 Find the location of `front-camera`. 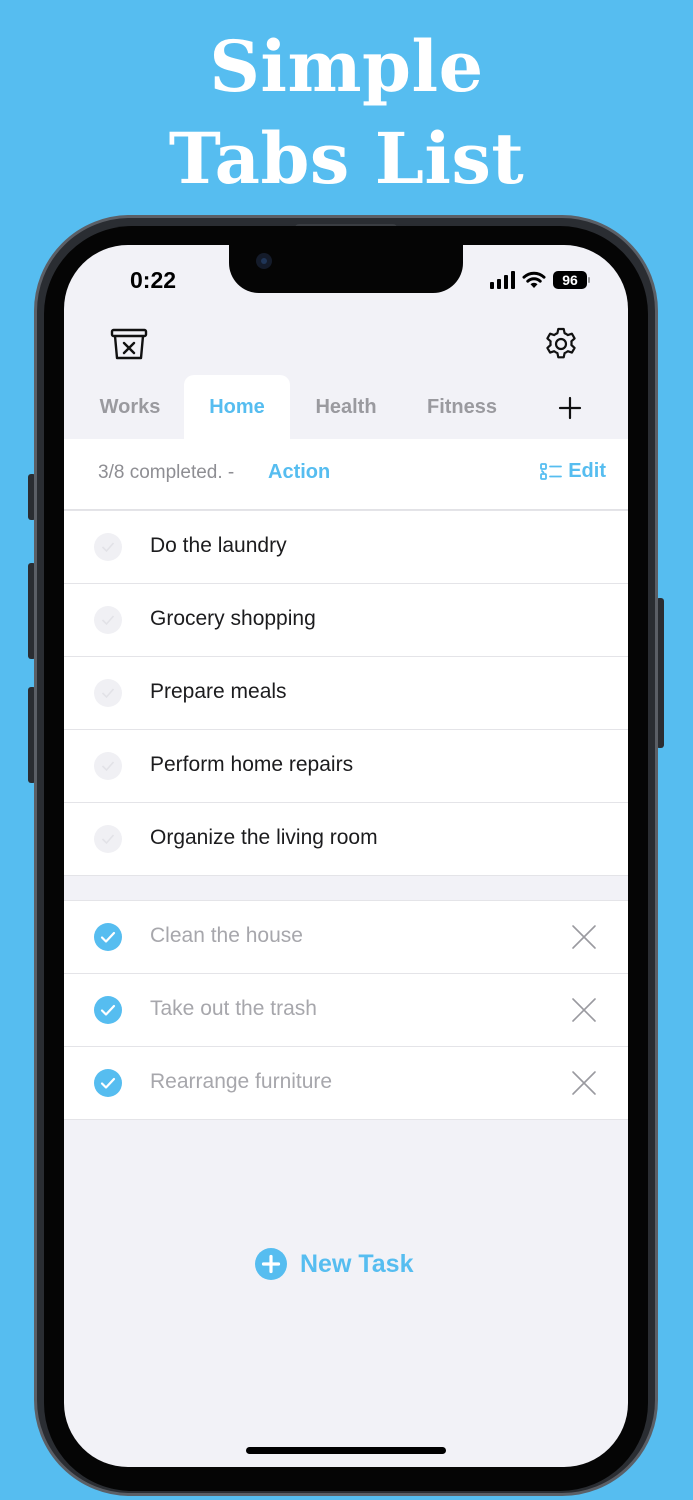

front-camera is located at coordinates (264, 261).